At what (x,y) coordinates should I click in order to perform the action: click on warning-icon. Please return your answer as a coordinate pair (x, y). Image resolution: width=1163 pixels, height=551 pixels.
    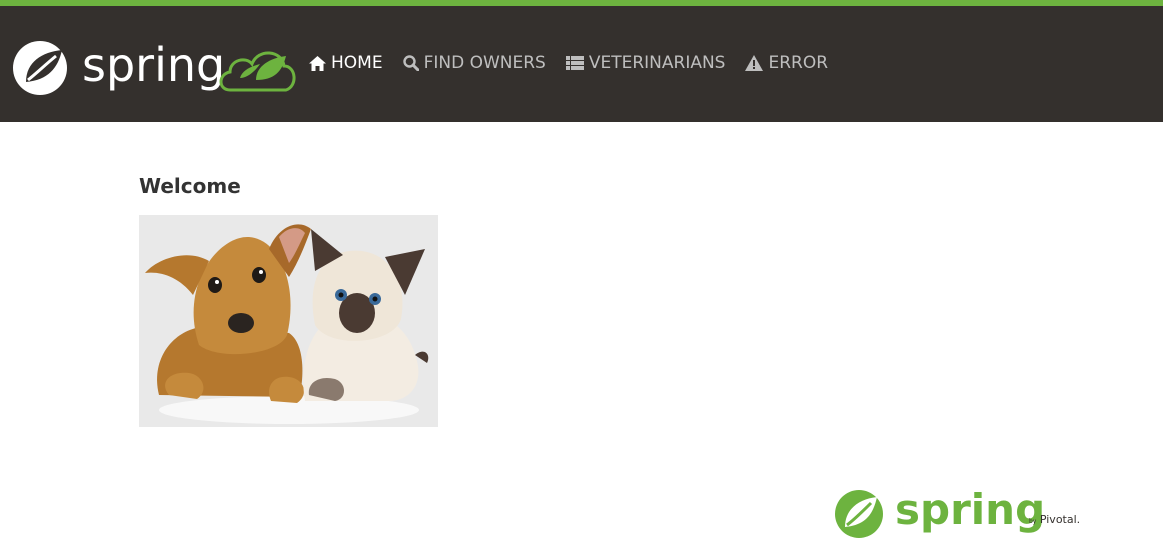
    Looking at the image, I should click on (754, 63).